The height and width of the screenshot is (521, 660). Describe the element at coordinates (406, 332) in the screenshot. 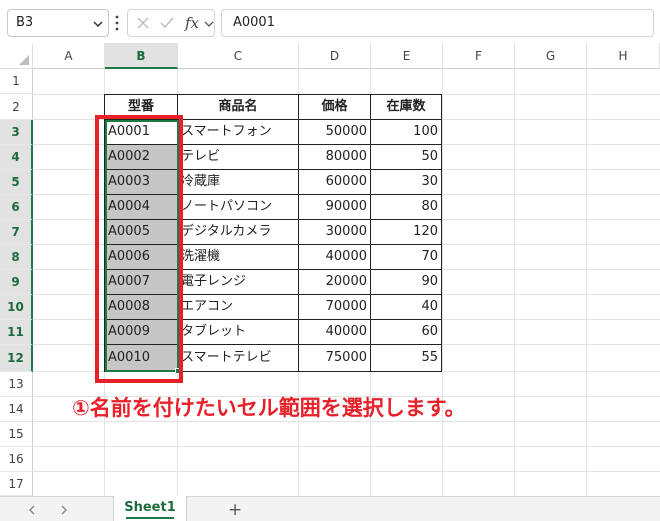

I see `table-cell-stock: 60` at that location.